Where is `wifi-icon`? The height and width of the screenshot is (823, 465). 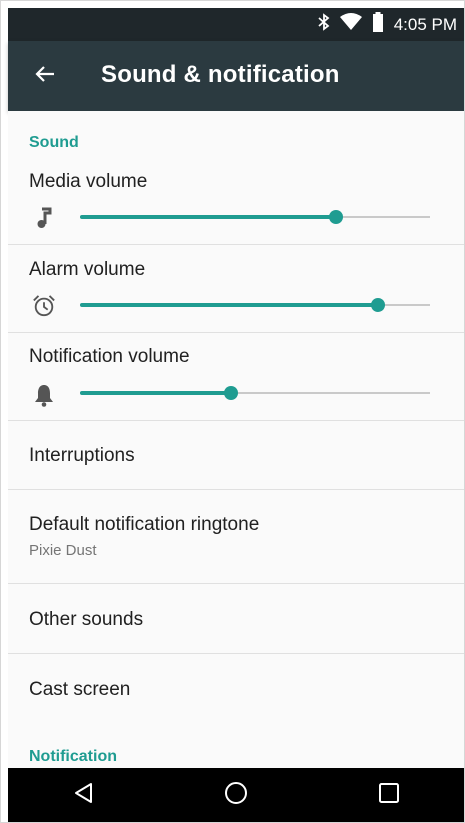
wifi-icon is located at coordinates (350, 24).